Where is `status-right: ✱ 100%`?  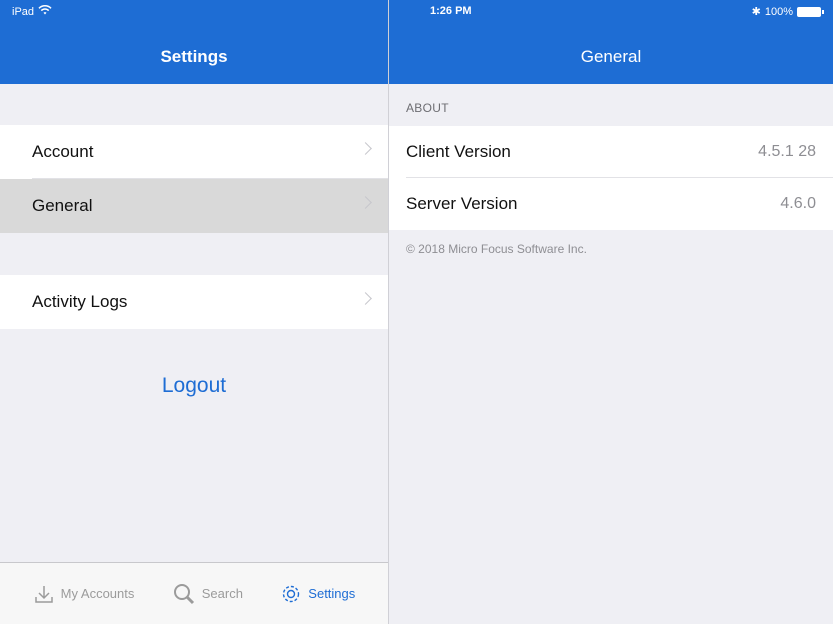 status-right: ✱ 100% is located at coordinates (787, 11).